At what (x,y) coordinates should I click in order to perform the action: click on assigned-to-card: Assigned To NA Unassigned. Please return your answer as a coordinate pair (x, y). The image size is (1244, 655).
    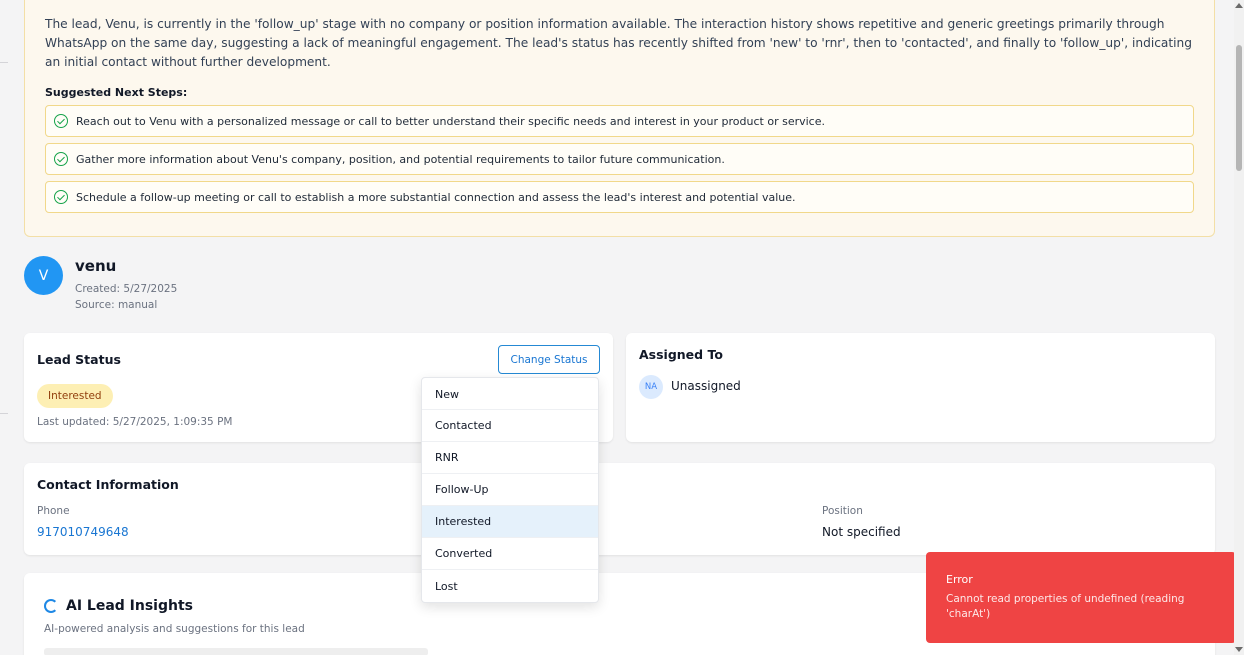
    Looking at the image, I should click on (920, 387).